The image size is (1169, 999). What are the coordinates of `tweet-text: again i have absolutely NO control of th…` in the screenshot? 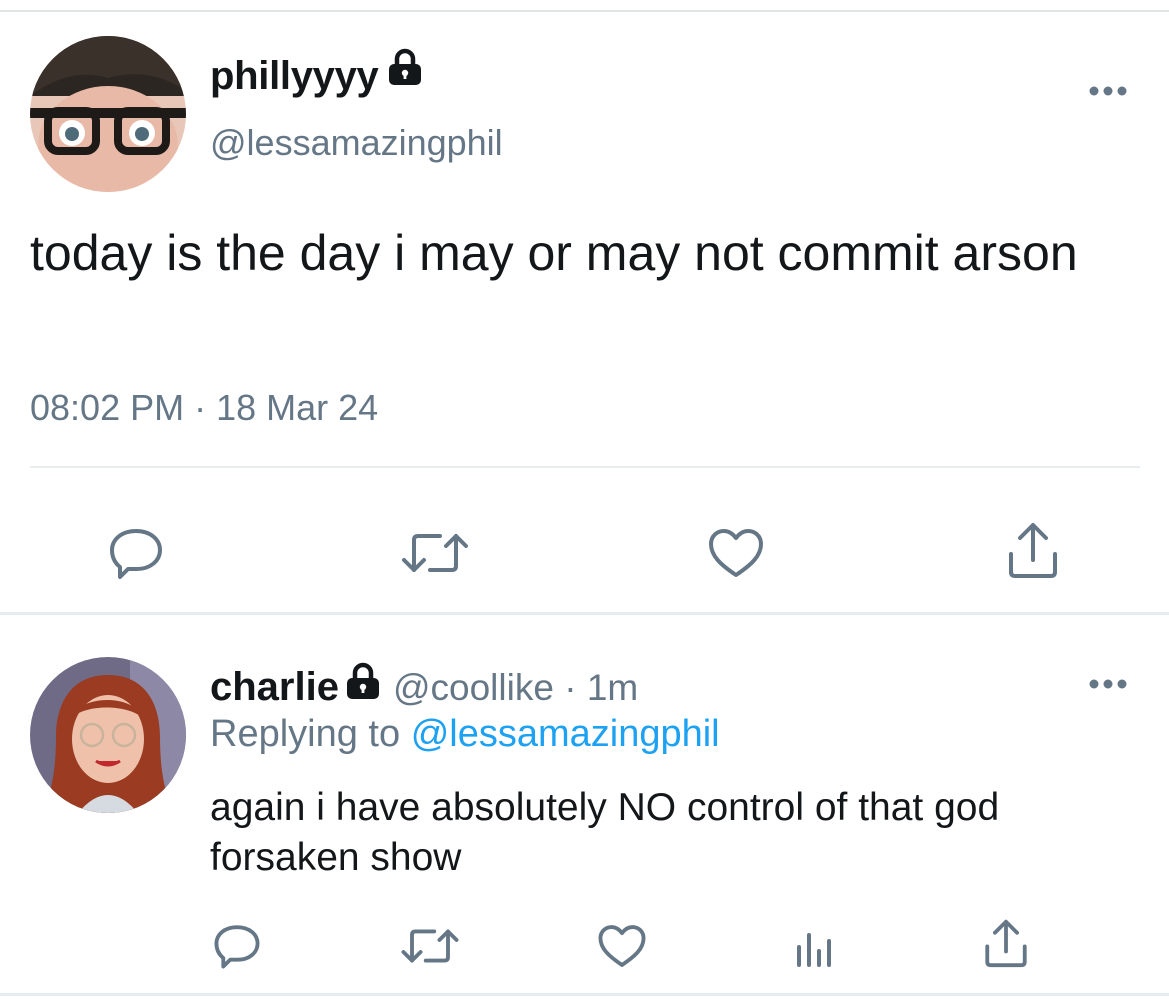 It's located at (605, 832).